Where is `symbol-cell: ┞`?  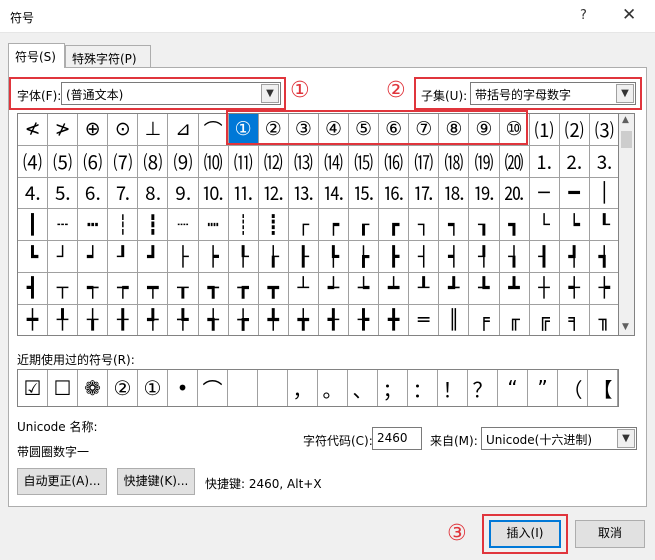
symbol-cell: ┞ is located at coordinates (243, 257).